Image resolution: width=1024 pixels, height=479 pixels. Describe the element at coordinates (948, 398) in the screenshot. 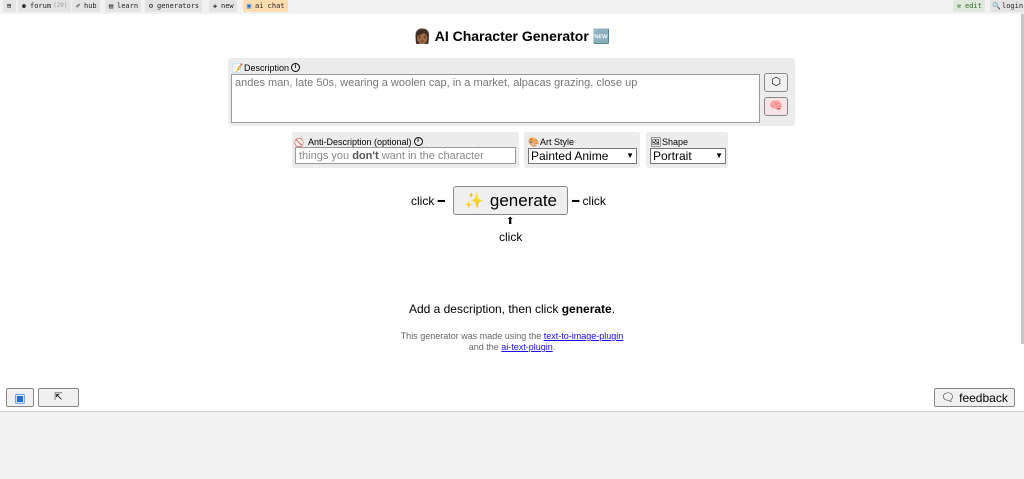

I see `speech-bubble-icon: 🗨` at that location.